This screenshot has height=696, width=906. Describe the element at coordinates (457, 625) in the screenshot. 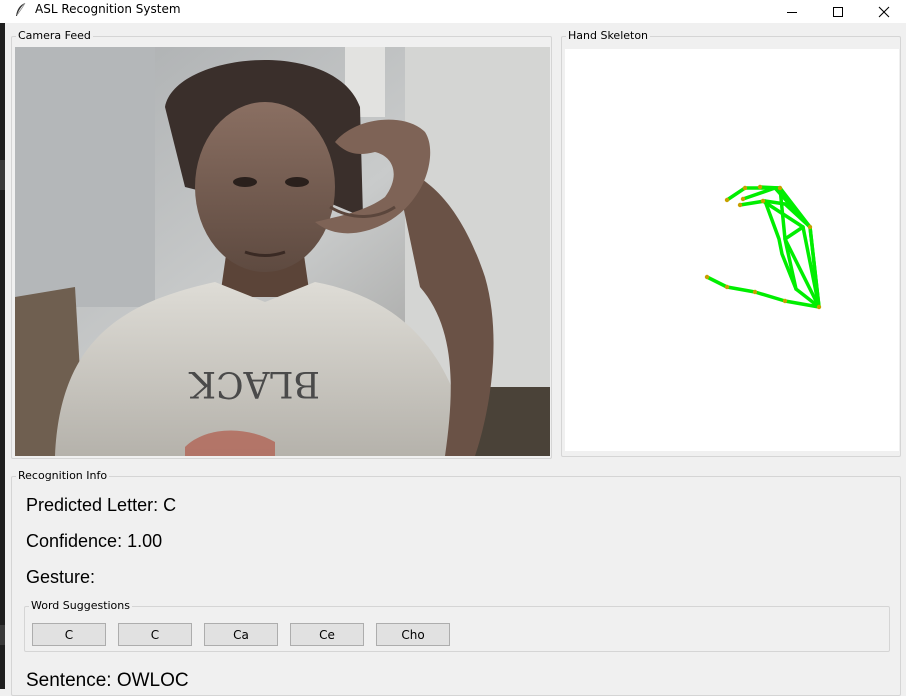

I see `word-suggestions-panel: Word Suggestions C C Ca Ce Cho` at that location.